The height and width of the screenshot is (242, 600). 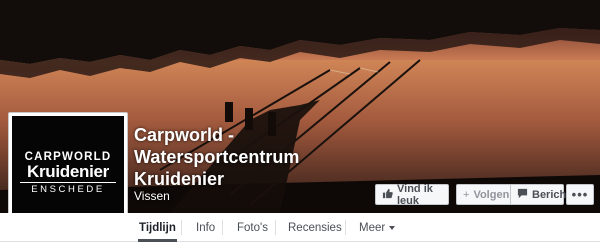 I want to click on thumbs-up-icon, so click(x=387, y=195).